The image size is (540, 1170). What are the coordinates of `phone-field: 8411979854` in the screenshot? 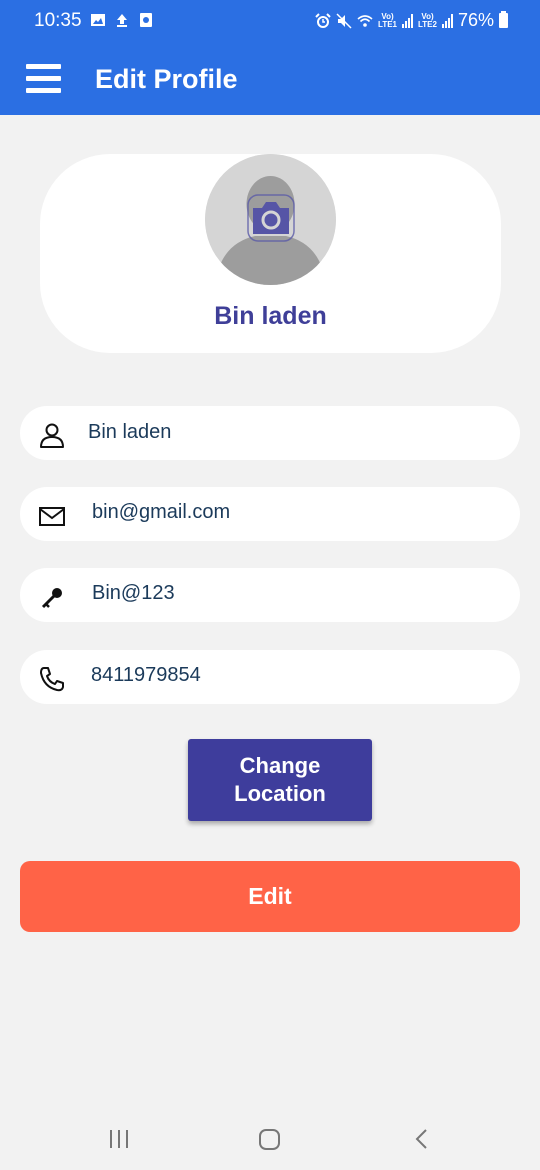 It's located at (270, 677).